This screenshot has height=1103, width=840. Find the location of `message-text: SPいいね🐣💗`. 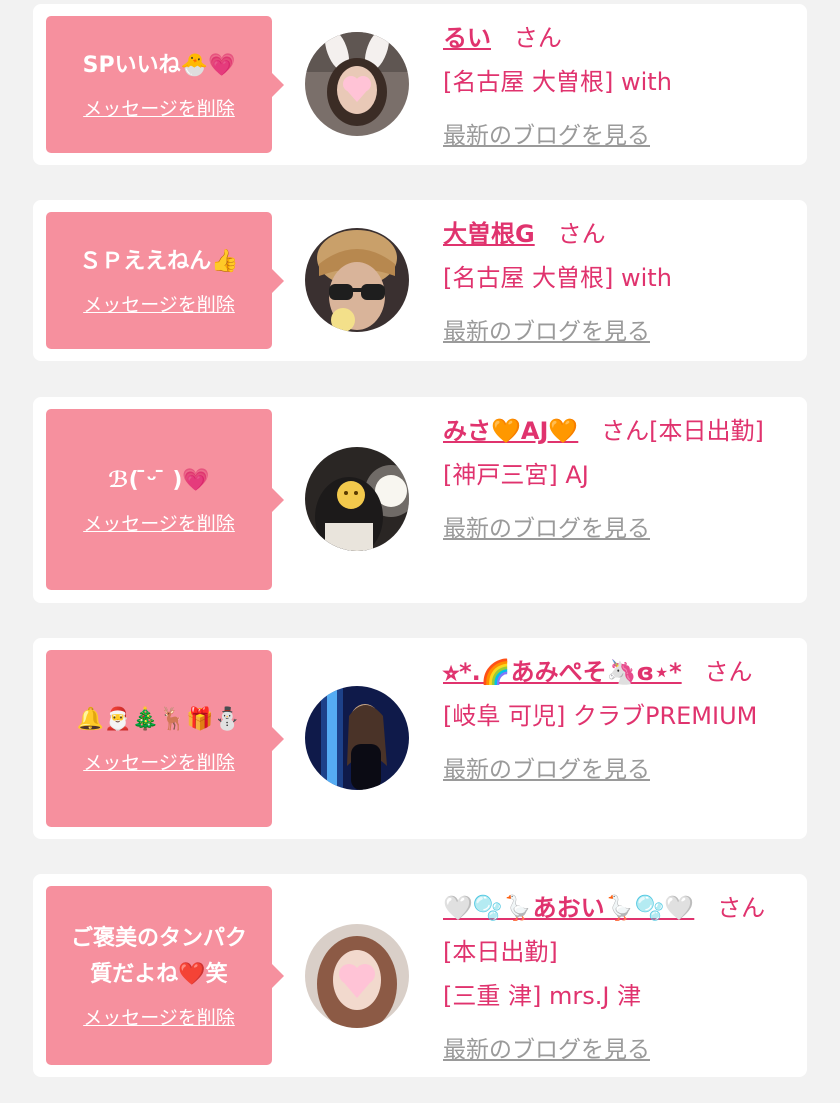

message-text: SPいいね🐣💗 is located at coordinates (159, 65).